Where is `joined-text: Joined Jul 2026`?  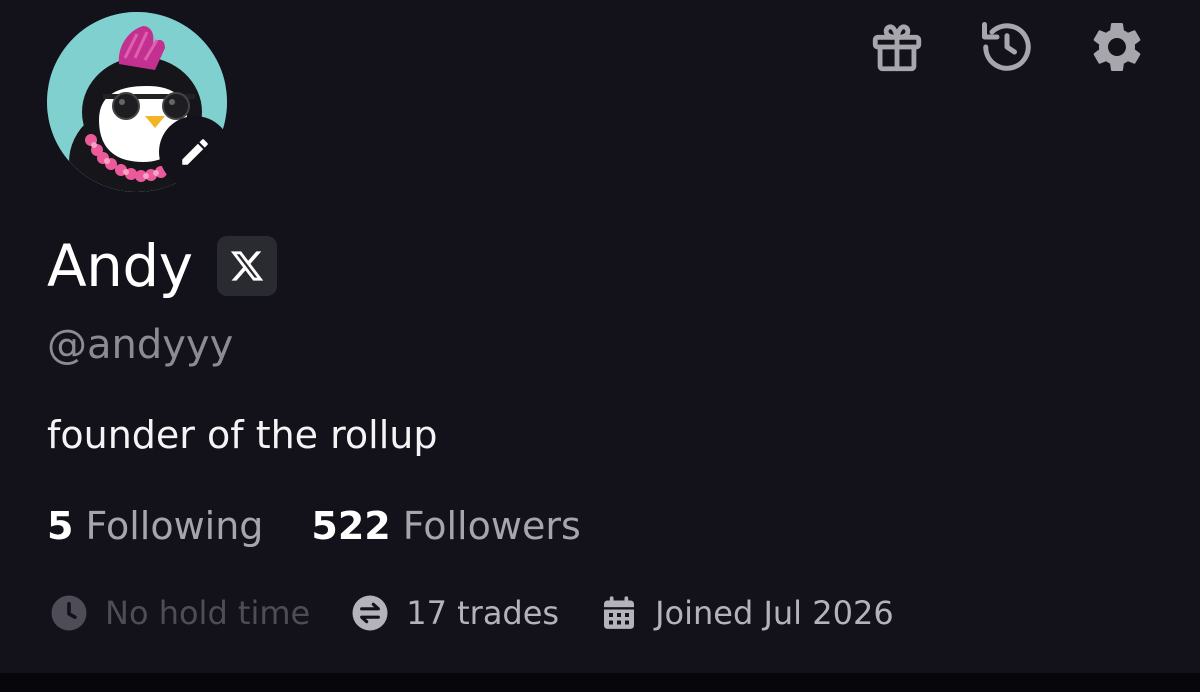 joined-text: Joined Jul 2026 is located at coordinates (774, 613).